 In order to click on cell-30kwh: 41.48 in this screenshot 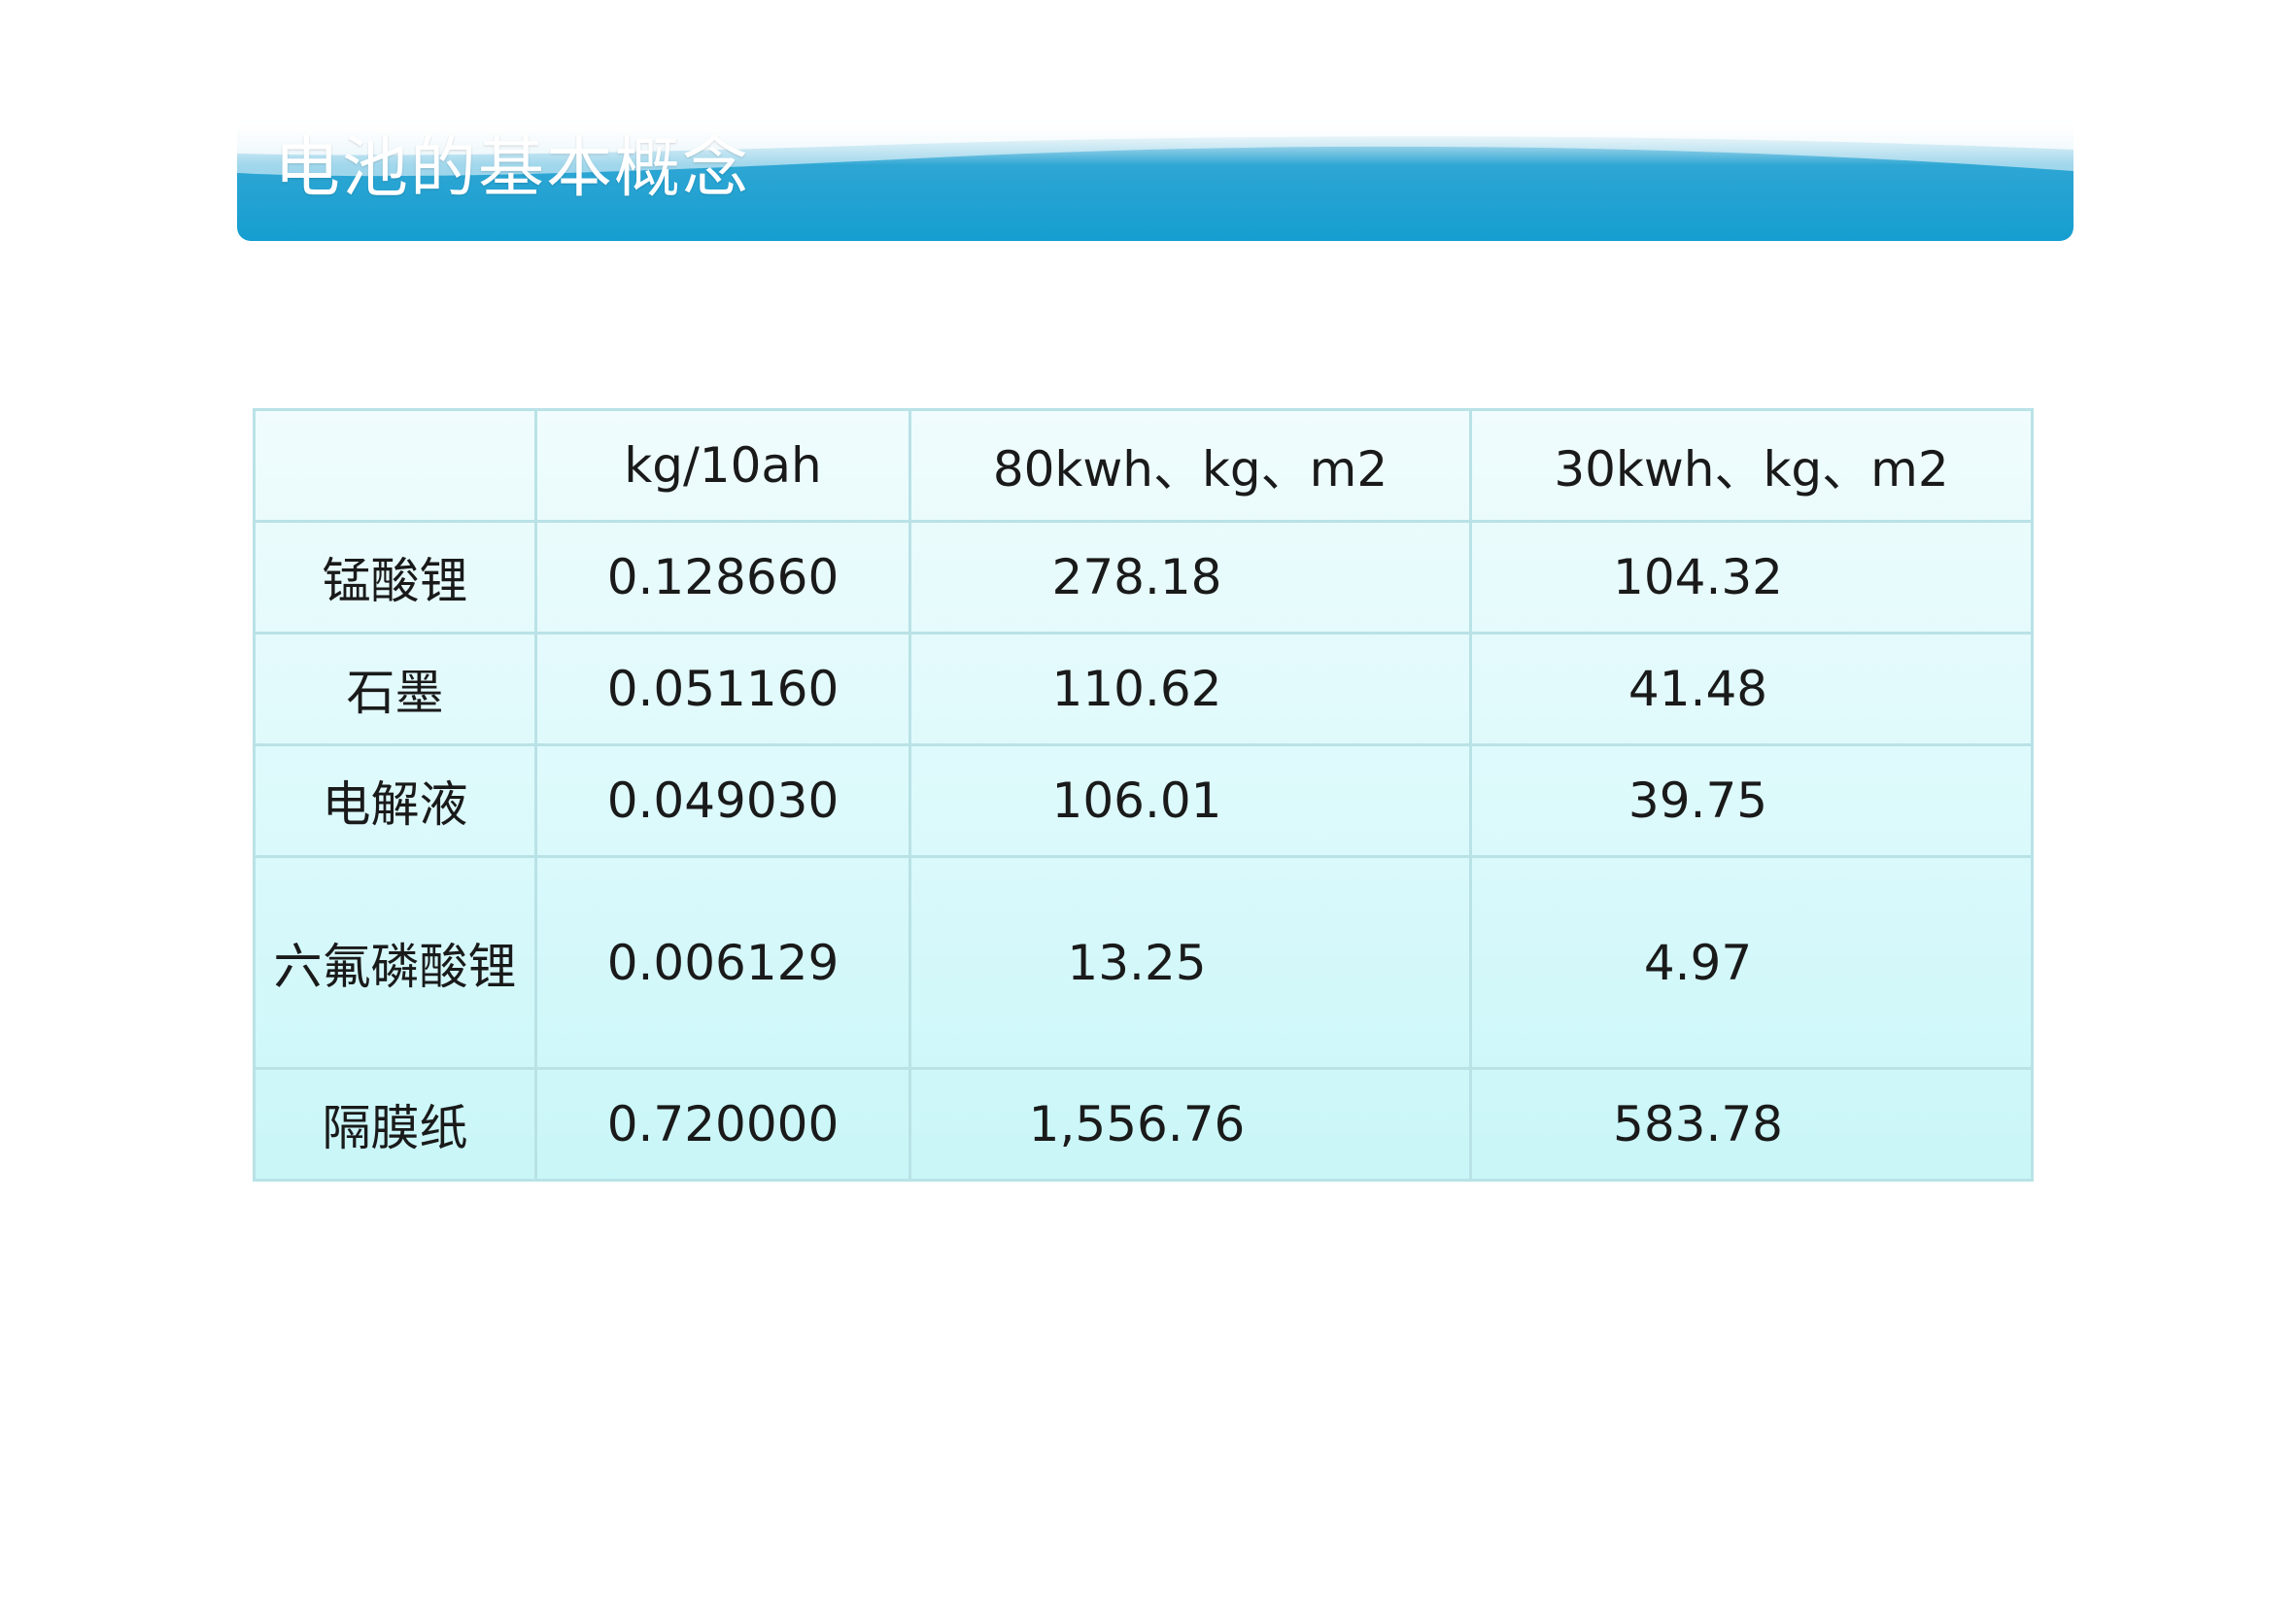, I will do `click(1751, 689)`.